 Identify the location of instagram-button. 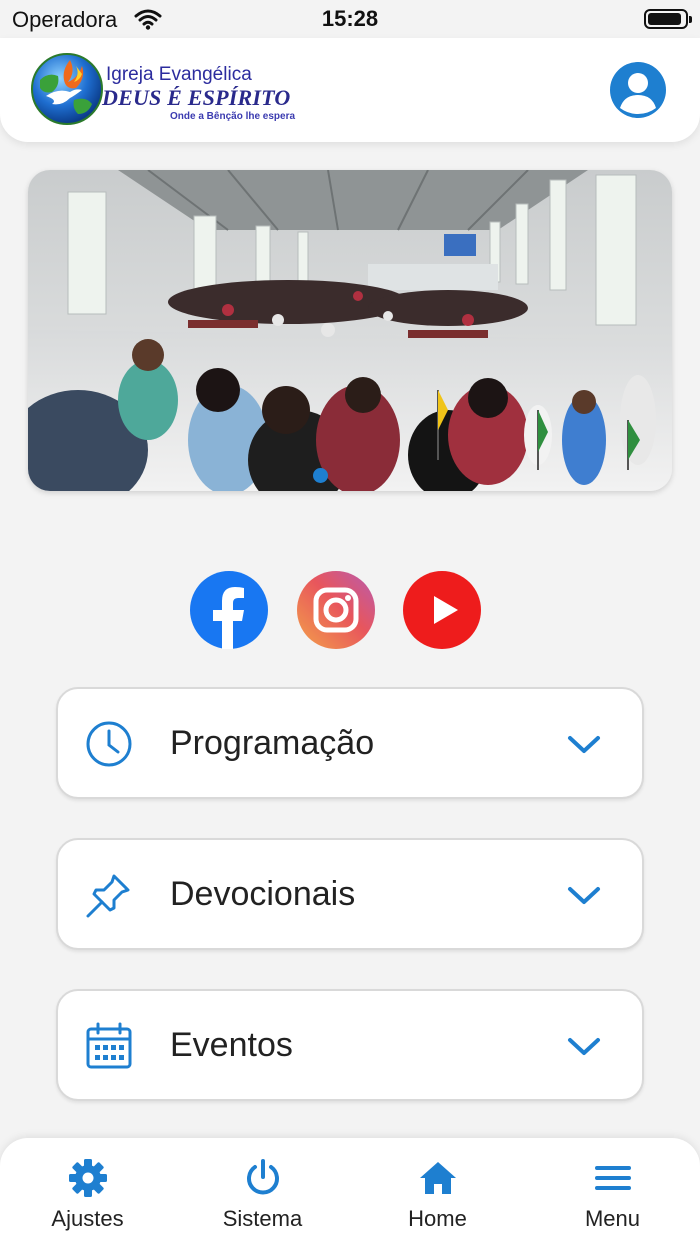
(336, 610).